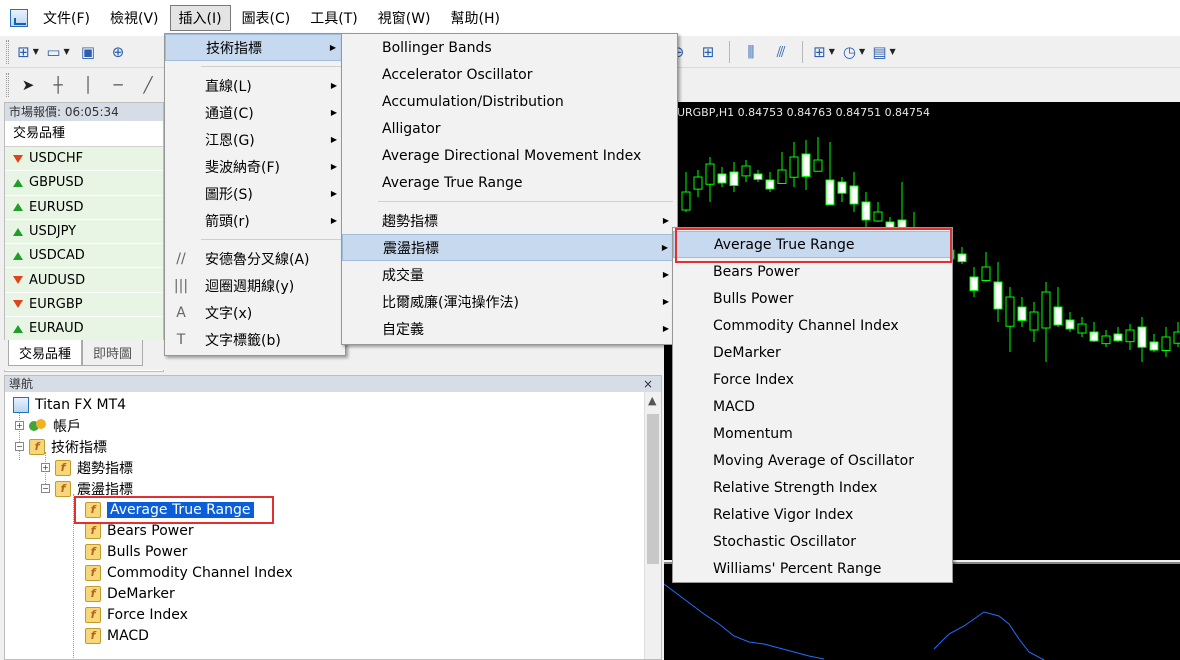  Describe the element at coordinates (255, 193) in the screenshot. I see `menu-item: 圖形(S) ▶` at that location.